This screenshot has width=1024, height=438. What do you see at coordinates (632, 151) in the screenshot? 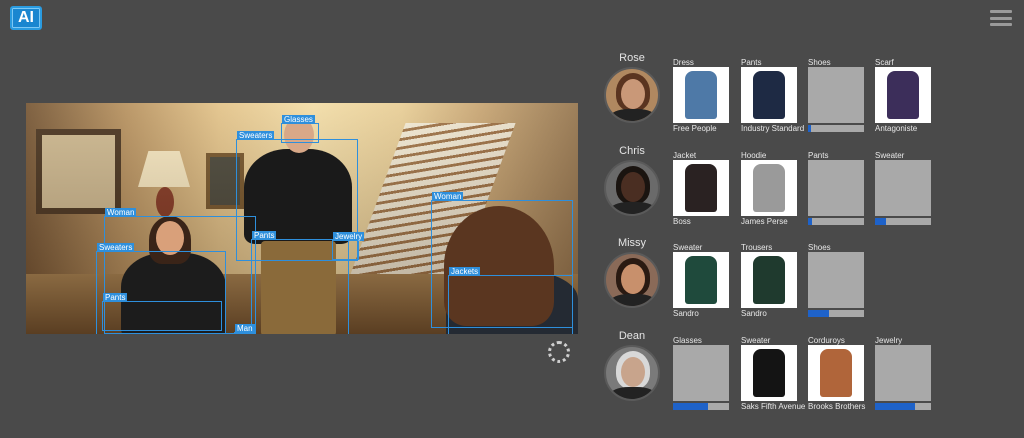
I see `person-name: Chris` at bounding box center [632, 151].